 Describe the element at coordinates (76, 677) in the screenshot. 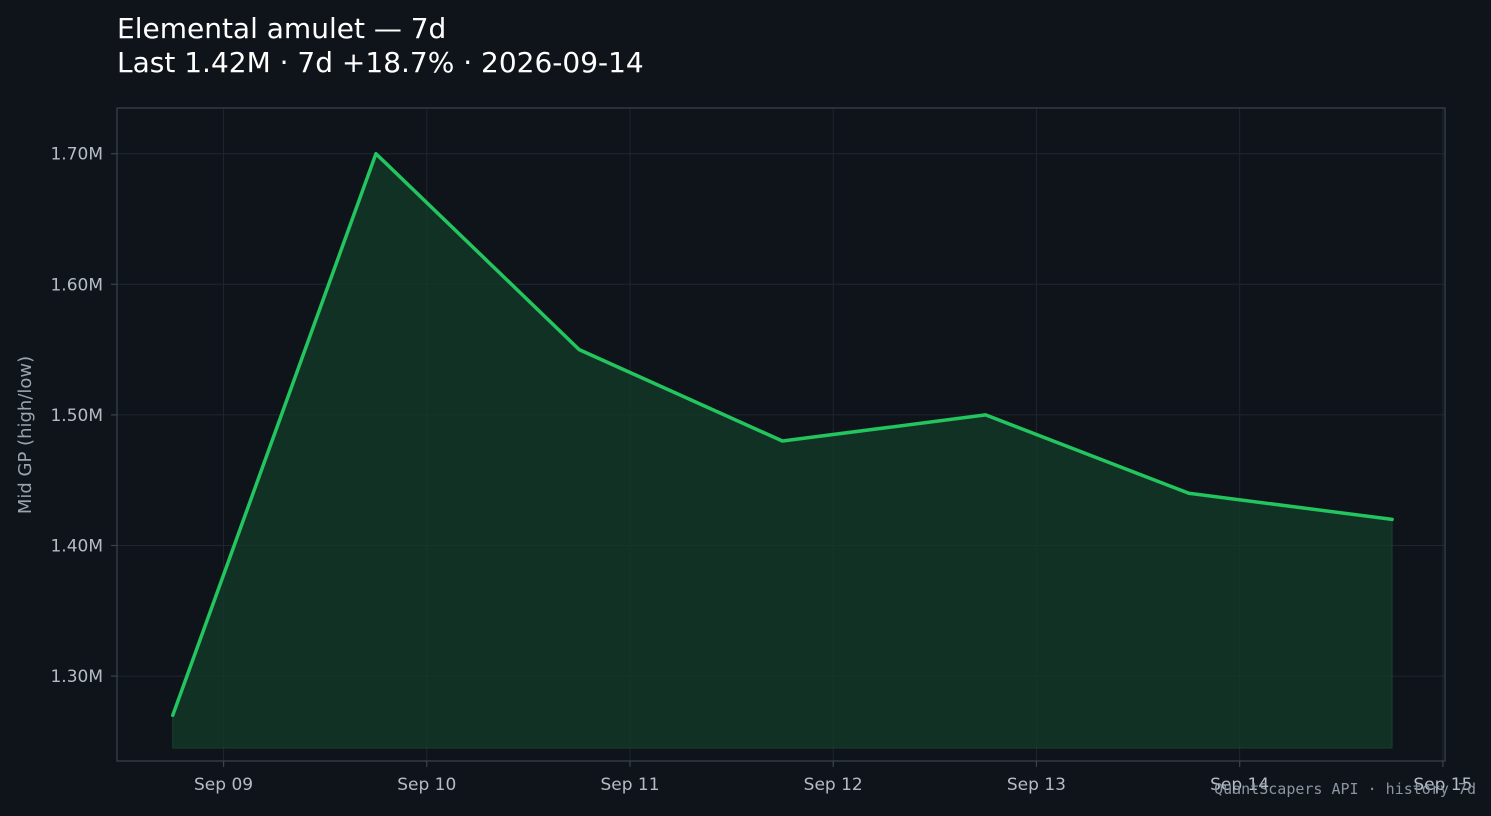

I see `y-tick-label: 1.30M` at that location.